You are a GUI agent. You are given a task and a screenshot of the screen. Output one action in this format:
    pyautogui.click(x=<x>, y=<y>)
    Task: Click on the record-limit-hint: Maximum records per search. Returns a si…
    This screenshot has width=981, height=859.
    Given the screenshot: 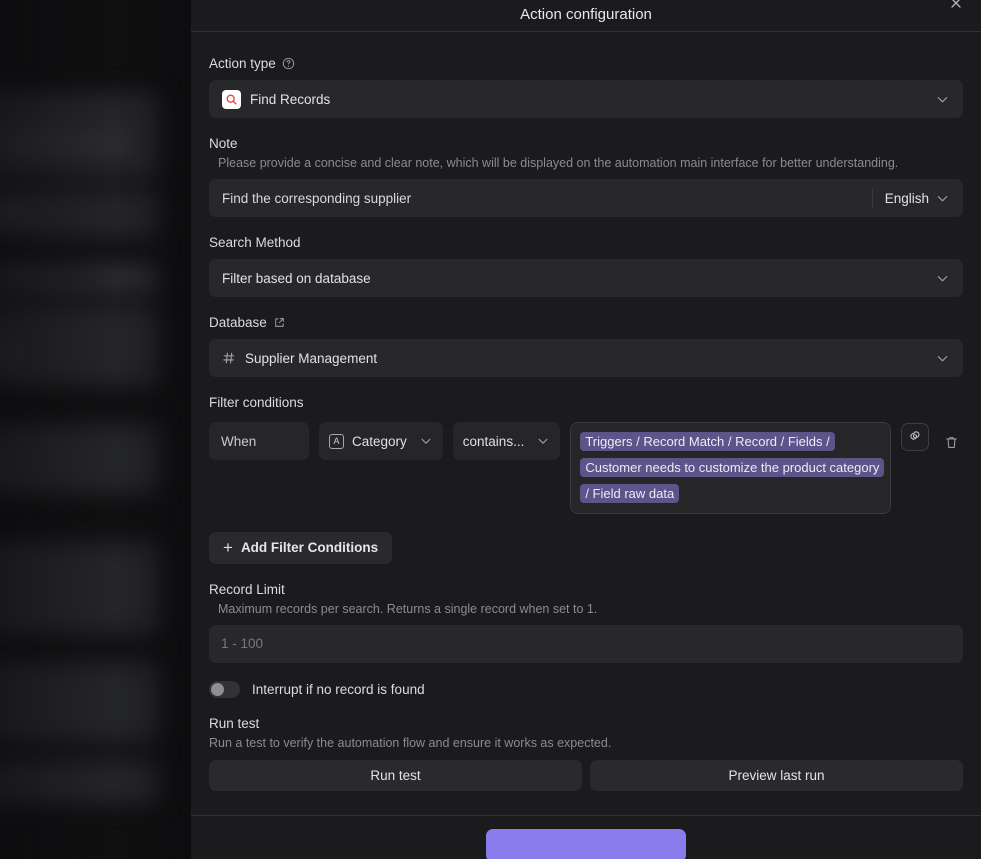 What is the action you would take?
    pyautogui.click(x=408, y=608)
    